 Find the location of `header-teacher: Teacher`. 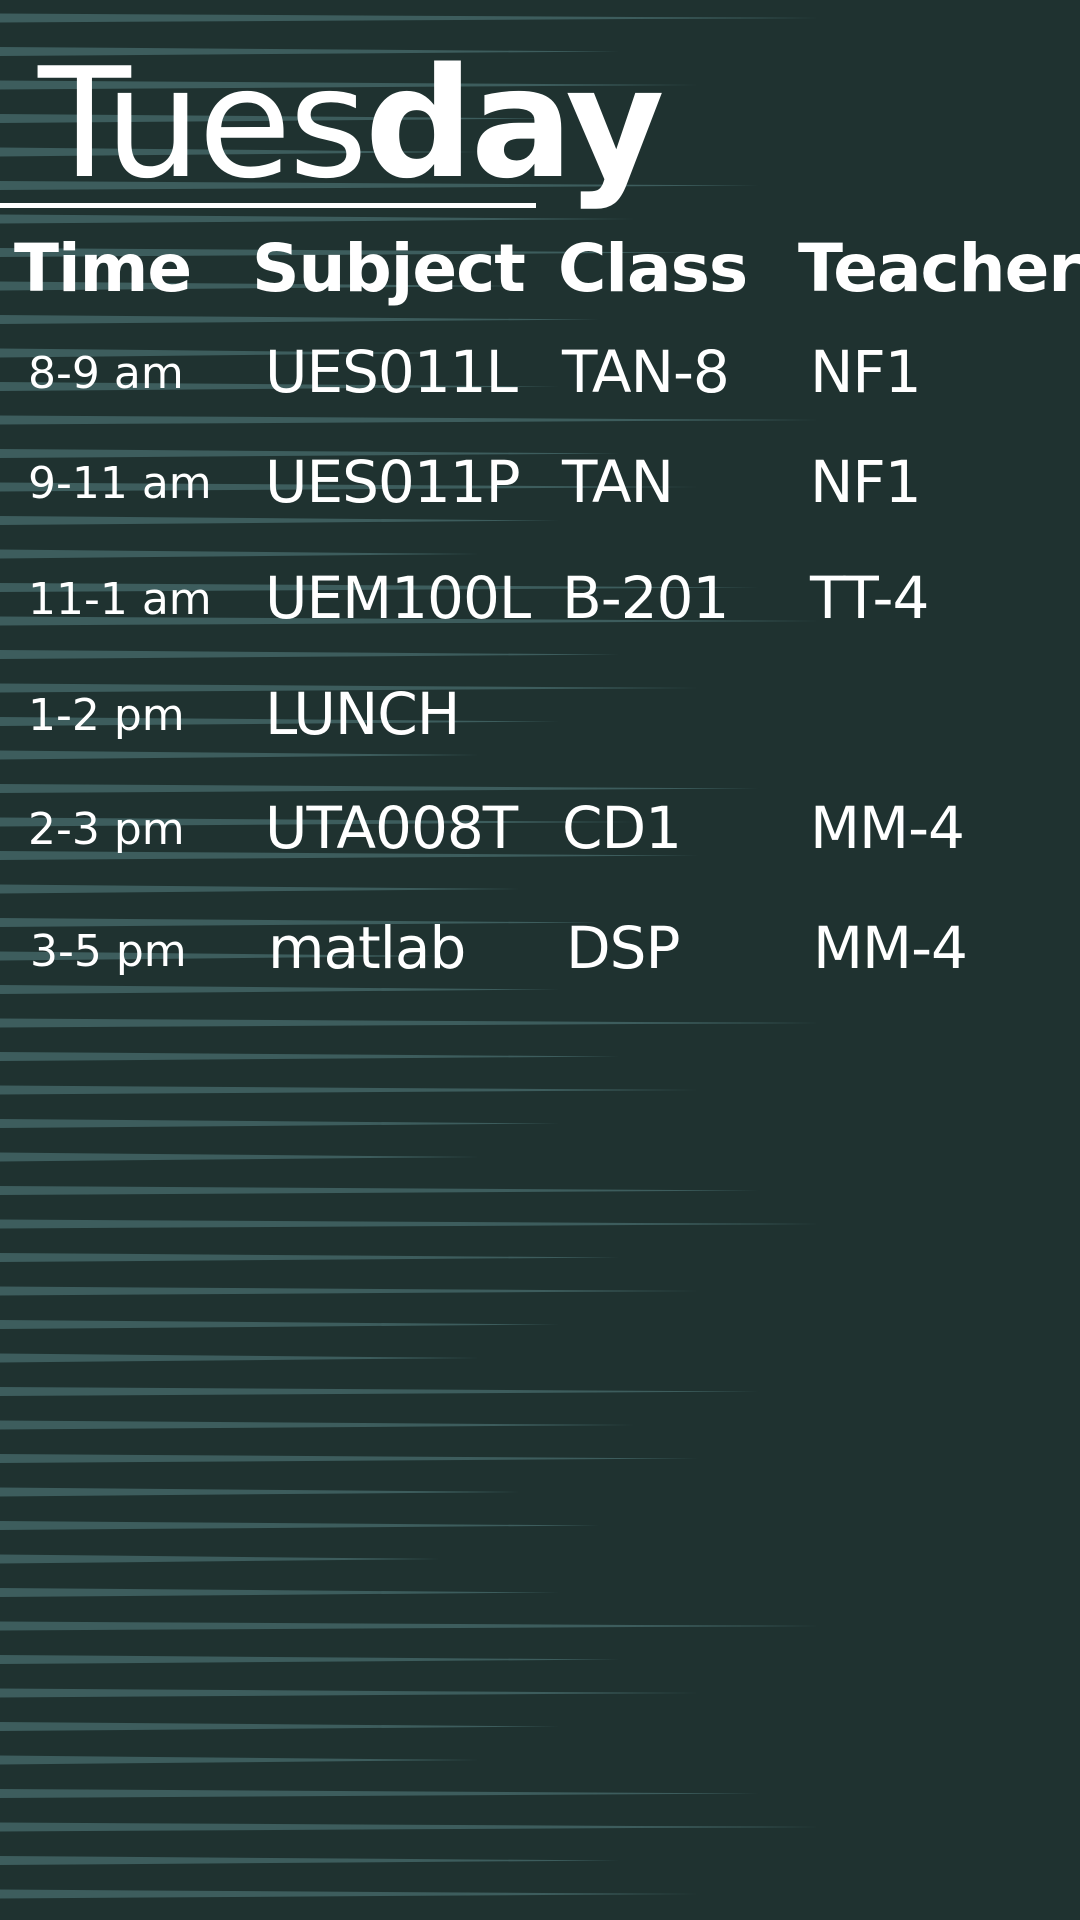

header-teacher: Teacher is located at coordinates (939, 268).